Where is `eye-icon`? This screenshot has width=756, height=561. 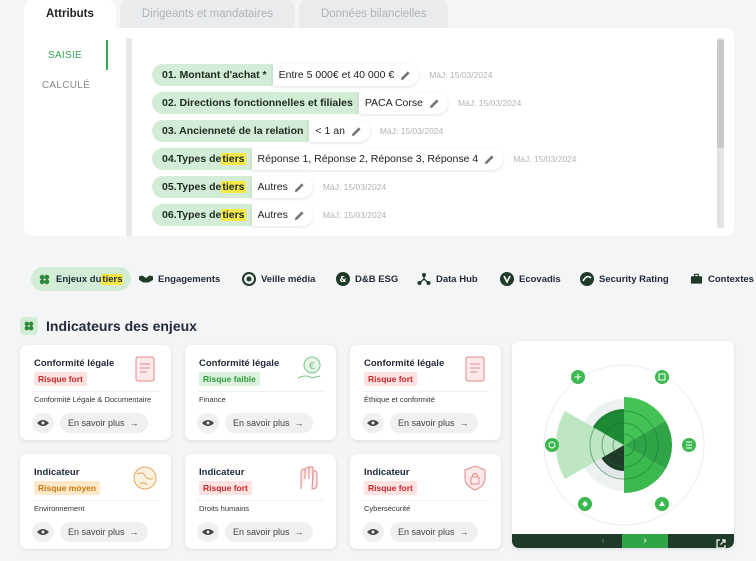 eye-icon is located at coordinates (208, 423).